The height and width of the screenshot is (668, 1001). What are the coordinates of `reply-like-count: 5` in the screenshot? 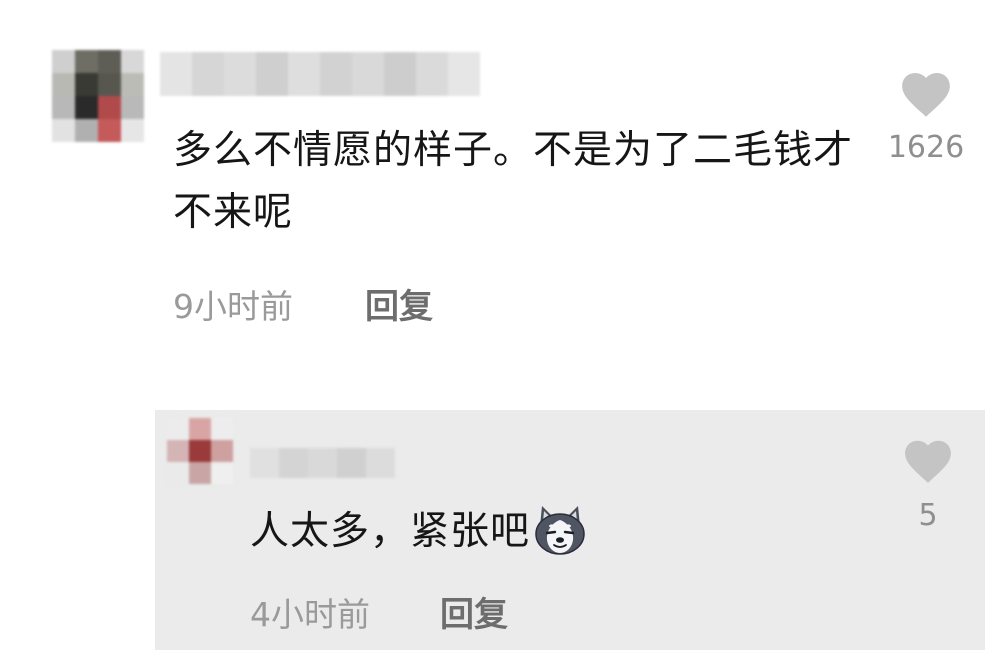 It's located at (928, 515).